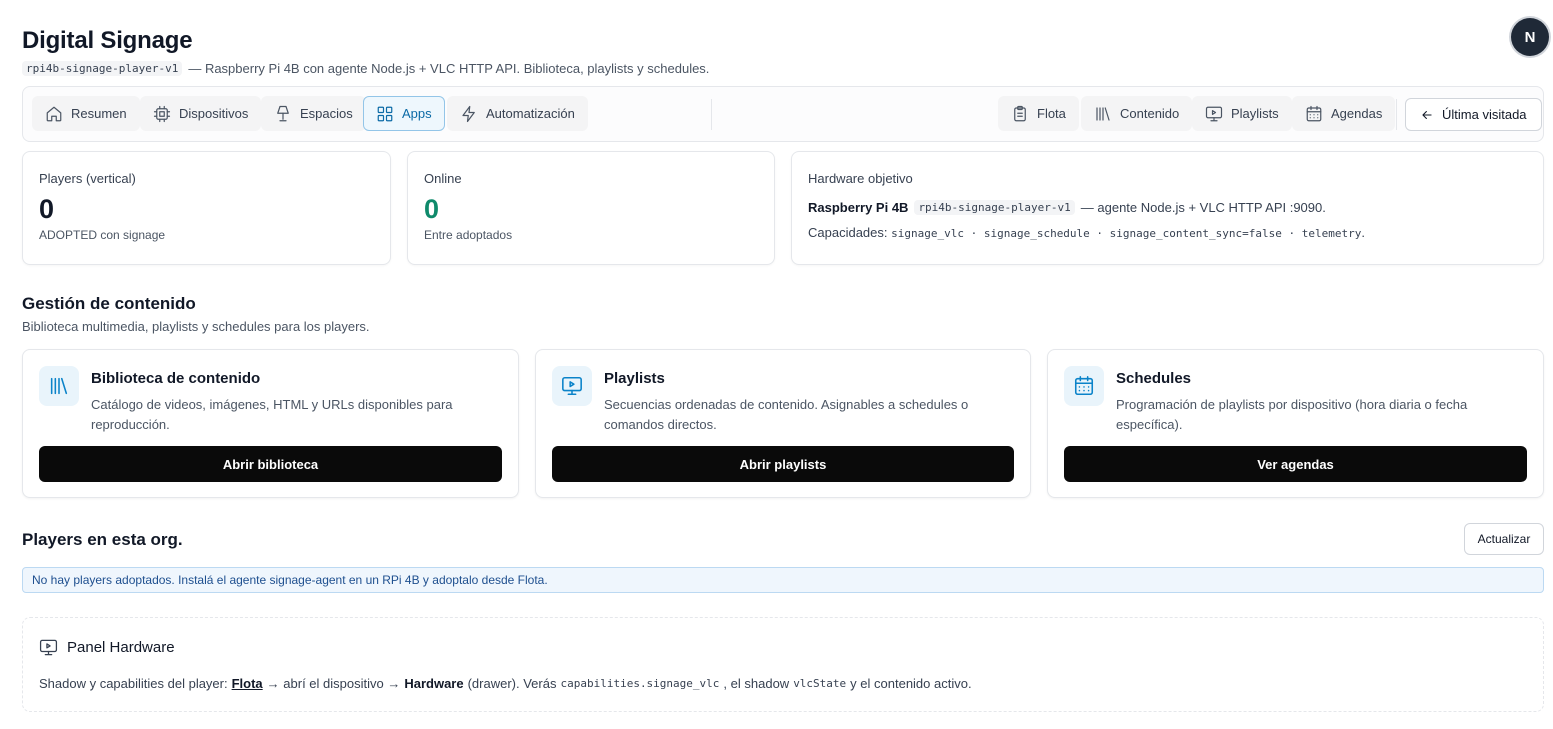  What do you see at coordinates (848, 232) in the screenshot?
I see `capabilities-label: Capacidades:` at bounding box center [848, 232].